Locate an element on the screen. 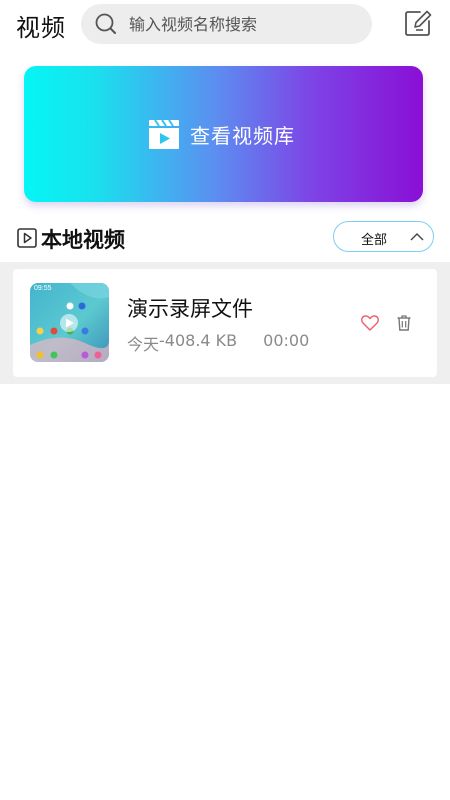 The width and height of the screenshot is (450, 800). chevron-up-icon is located at coordinates (417, 237).